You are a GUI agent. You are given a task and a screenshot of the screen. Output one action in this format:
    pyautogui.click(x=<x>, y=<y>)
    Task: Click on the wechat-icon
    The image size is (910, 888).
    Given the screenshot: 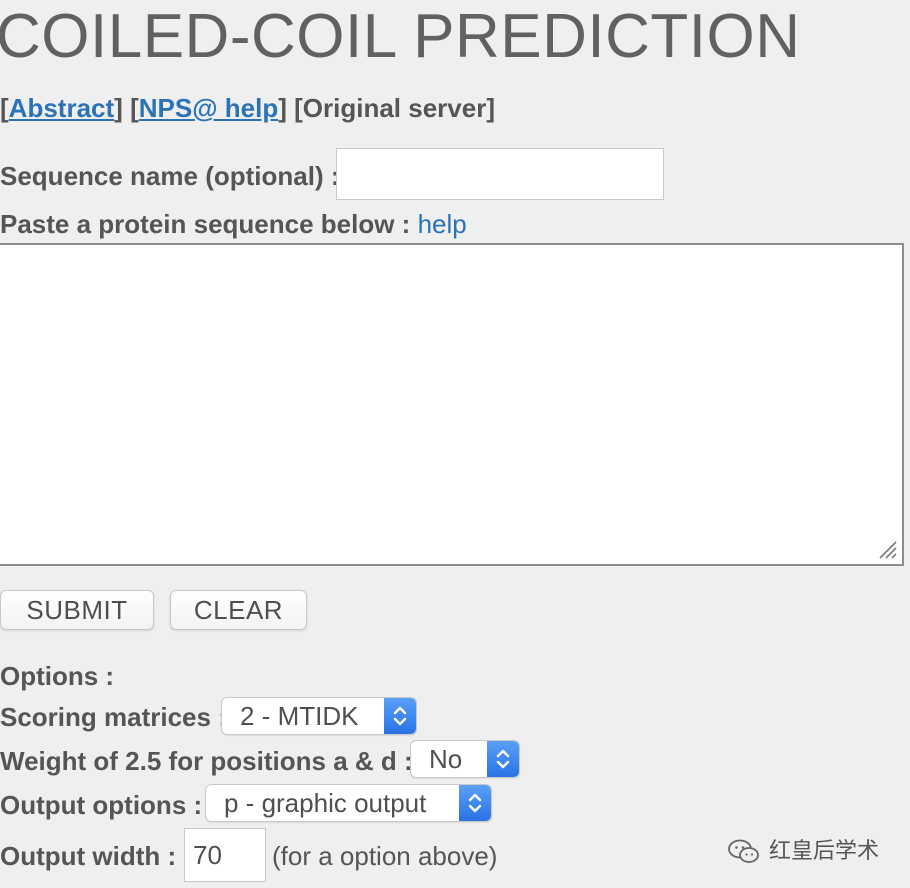 What is the action you would take?
    pyautogui.click(x=743, y=851)
    